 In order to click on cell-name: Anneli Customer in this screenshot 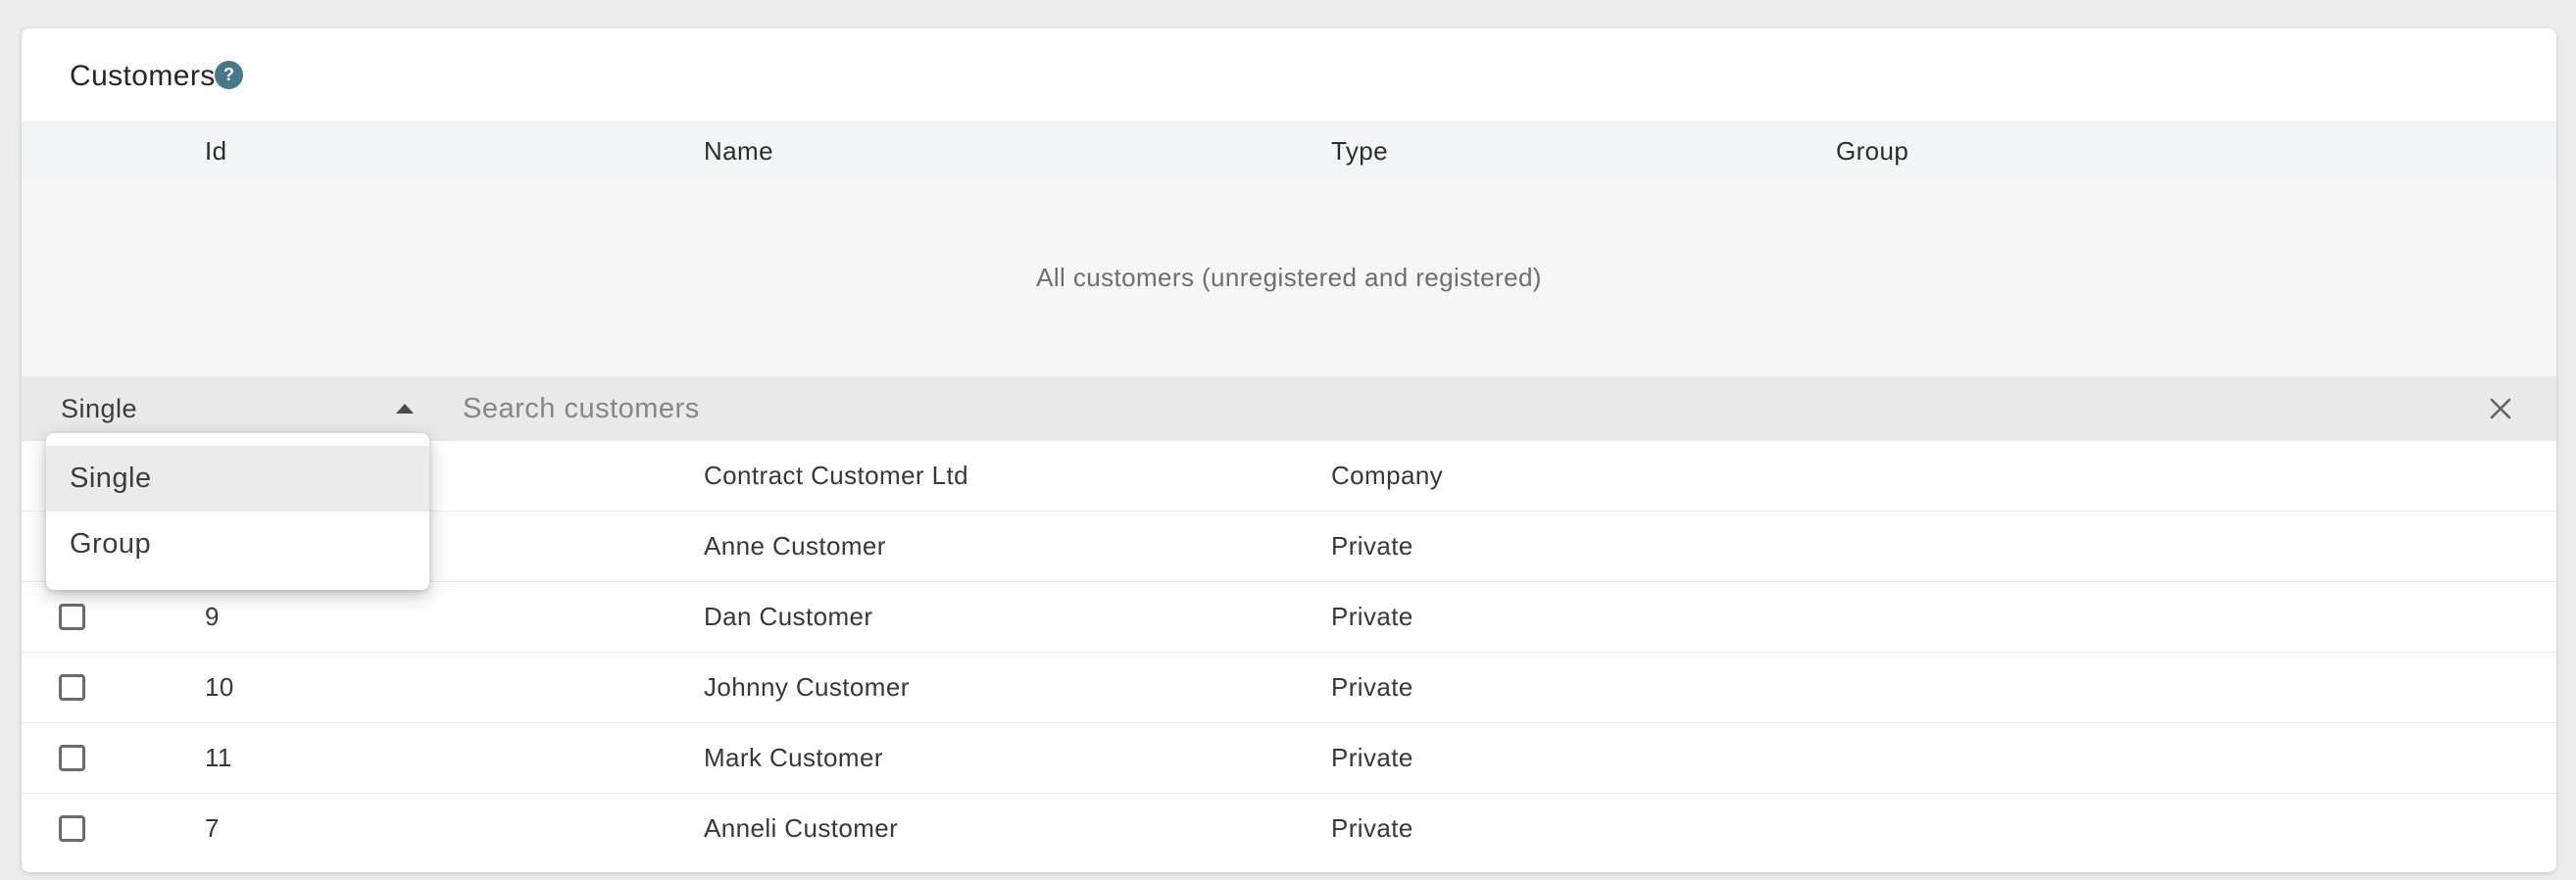, I will do `click(801, 828)`.